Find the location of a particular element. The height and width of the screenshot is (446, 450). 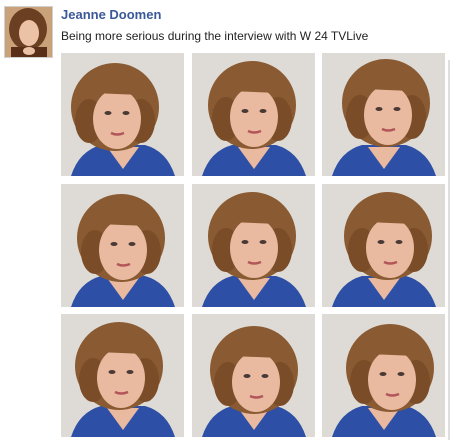

author-name-link: Jeanne Doomen is located at coordinates (111, 14).